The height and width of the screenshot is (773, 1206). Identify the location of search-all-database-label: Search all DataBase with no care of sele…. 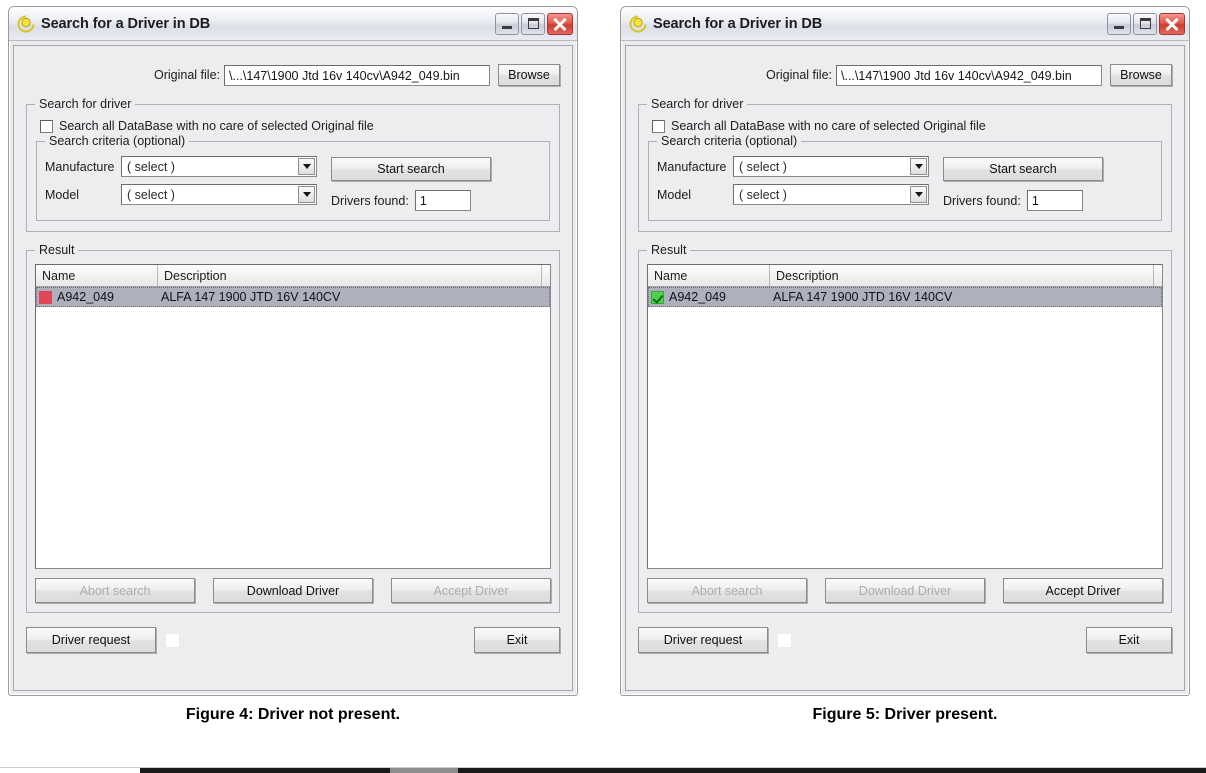
(828, 126).